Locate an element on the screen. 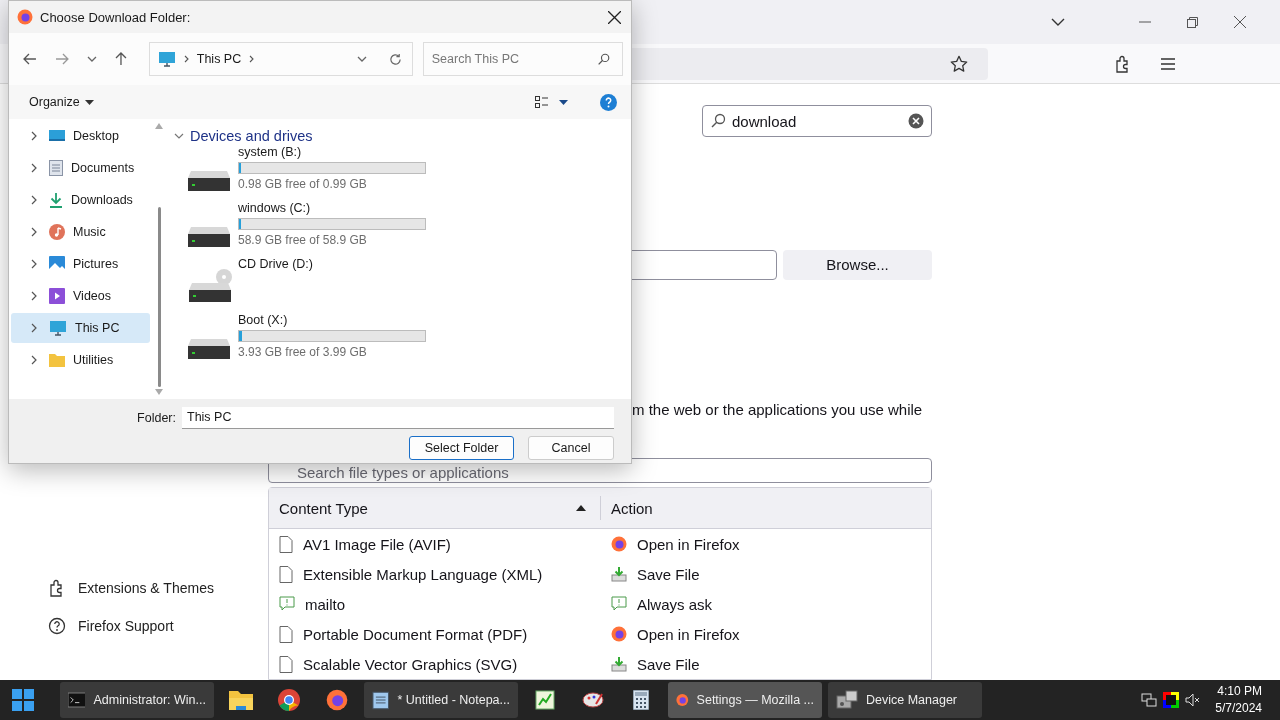  select-folder-button: Select Folder is located at coordinates (461, 448).